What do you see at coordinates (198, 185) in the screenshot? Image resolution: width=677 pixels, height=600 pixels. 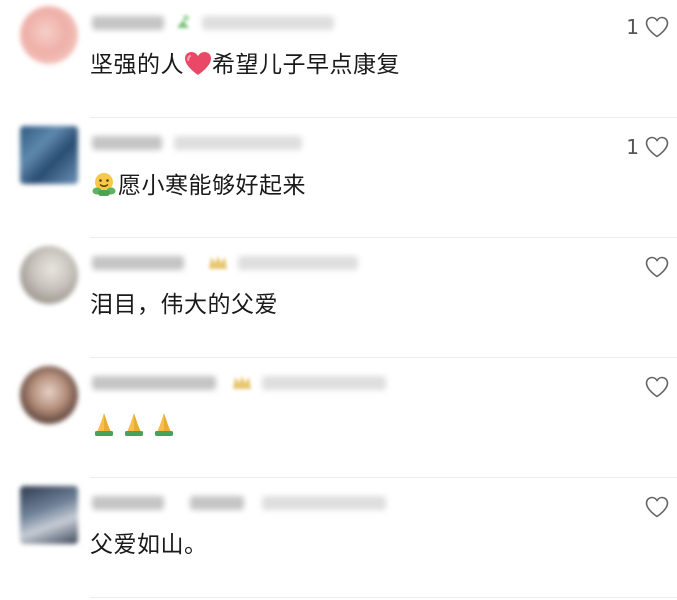 I see `comment-text: 愿小寒能够好起来` at bounding box center [198, 185].